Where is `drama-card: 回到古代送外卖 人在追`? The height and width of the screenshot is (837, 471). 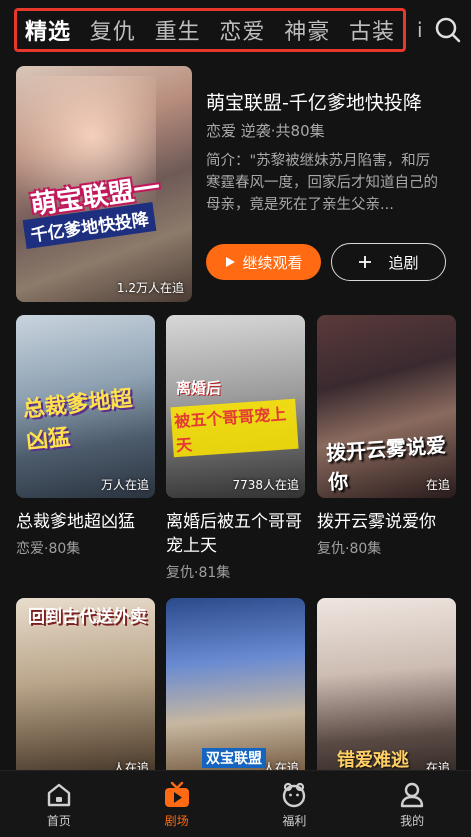
drama-card: 回到古代送外卖 人在追 is located at coordinates (85, 689).